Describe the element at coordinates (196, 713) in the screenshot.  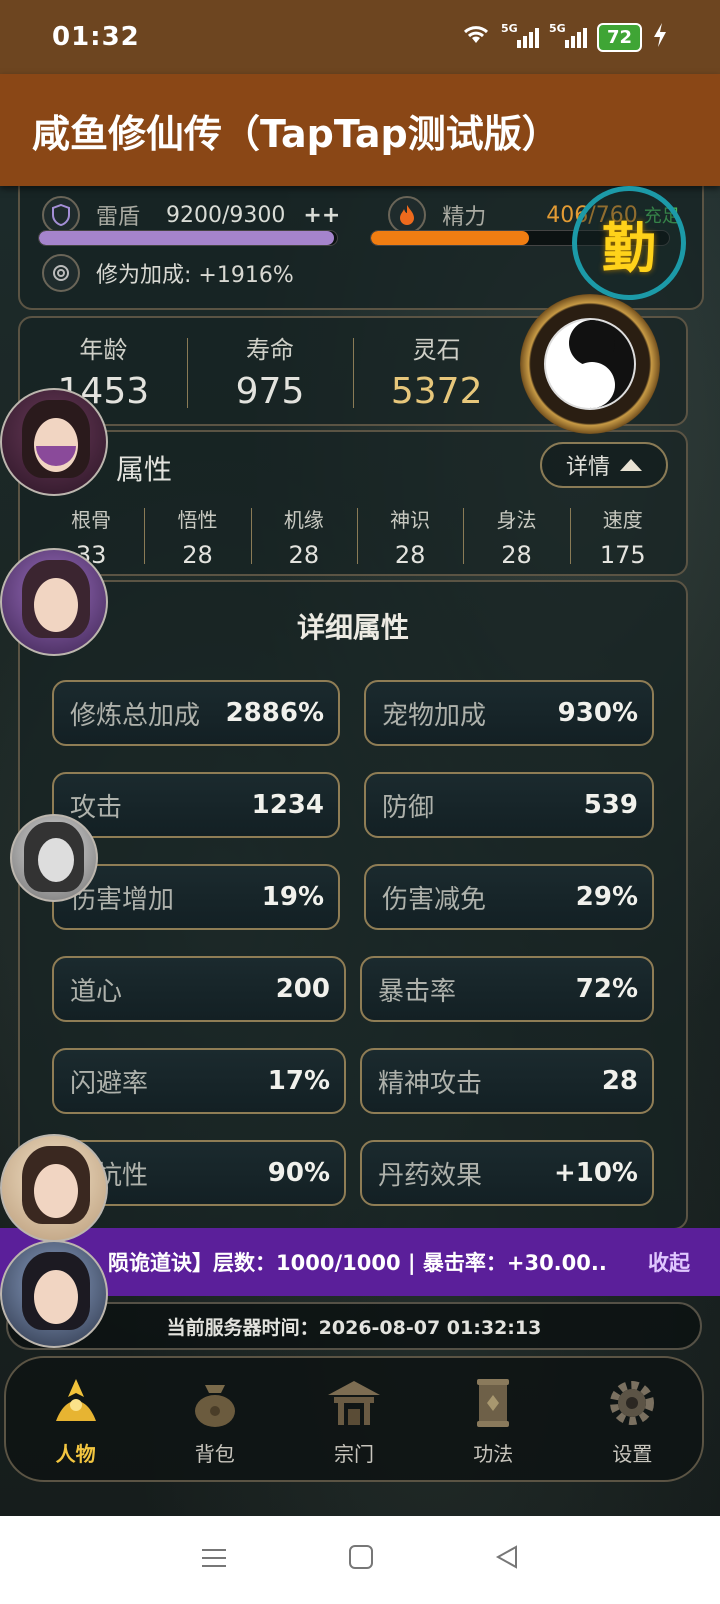
I see `stat-cultivation-bonus: 修炼总加成 2886%` at that location.